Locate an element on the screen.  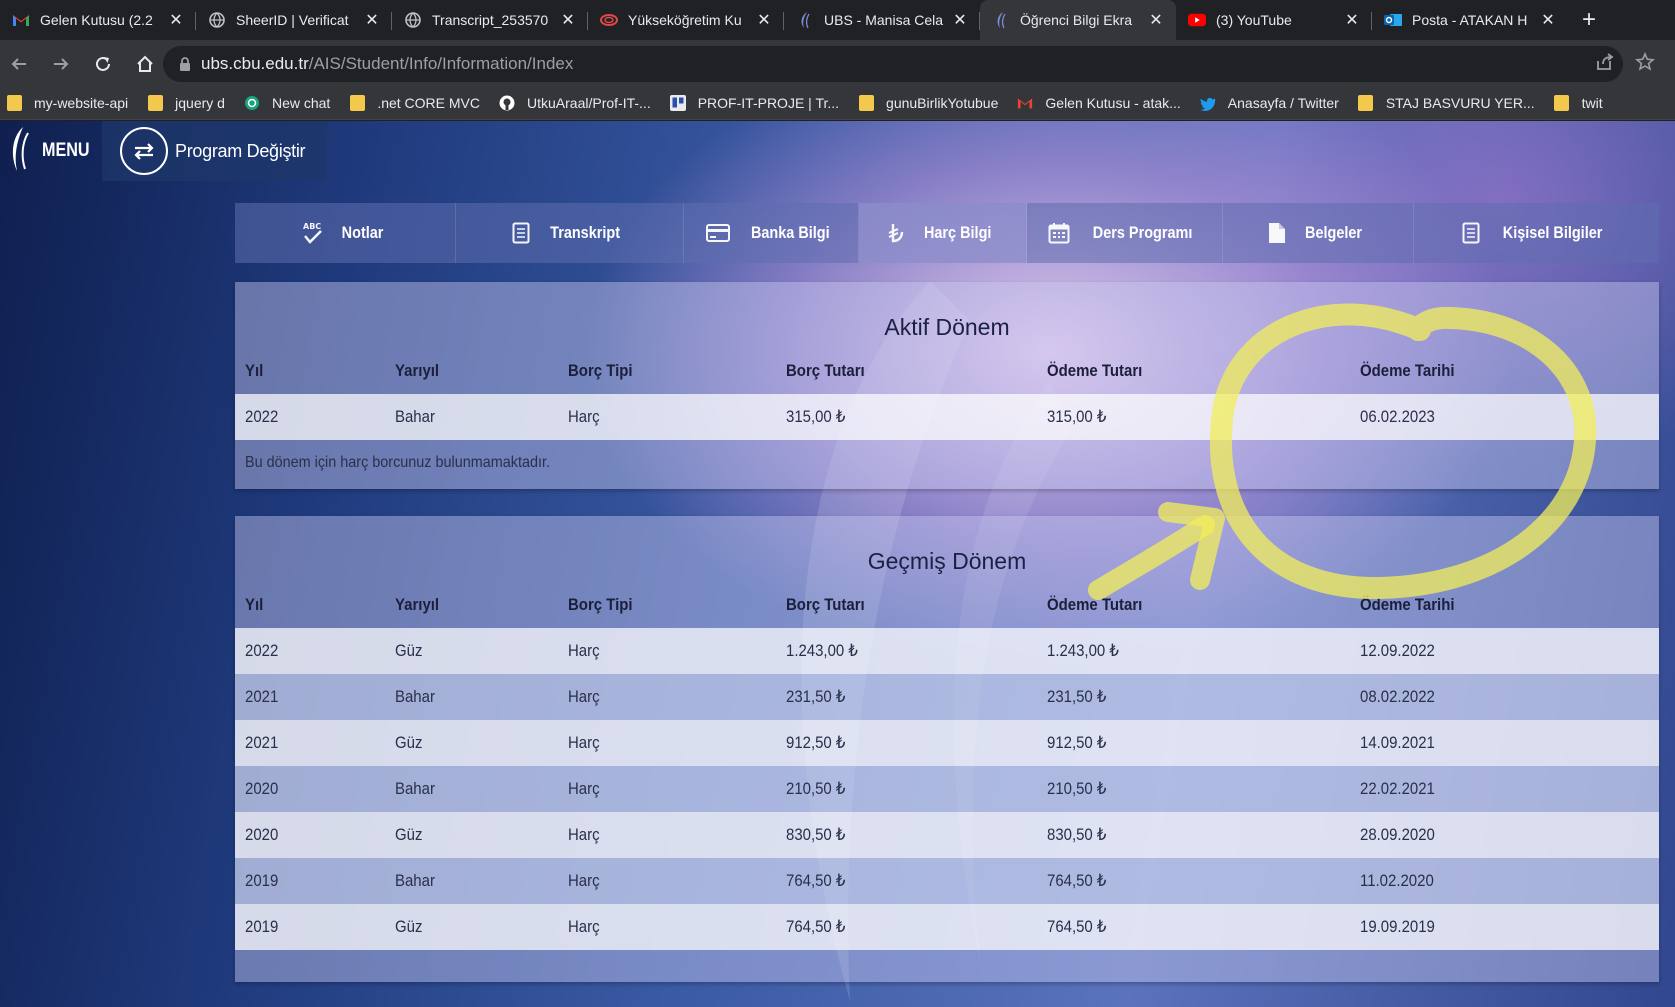
cell-payment-amount: 830,50 ₺ is located at coordinates (1077, 834).